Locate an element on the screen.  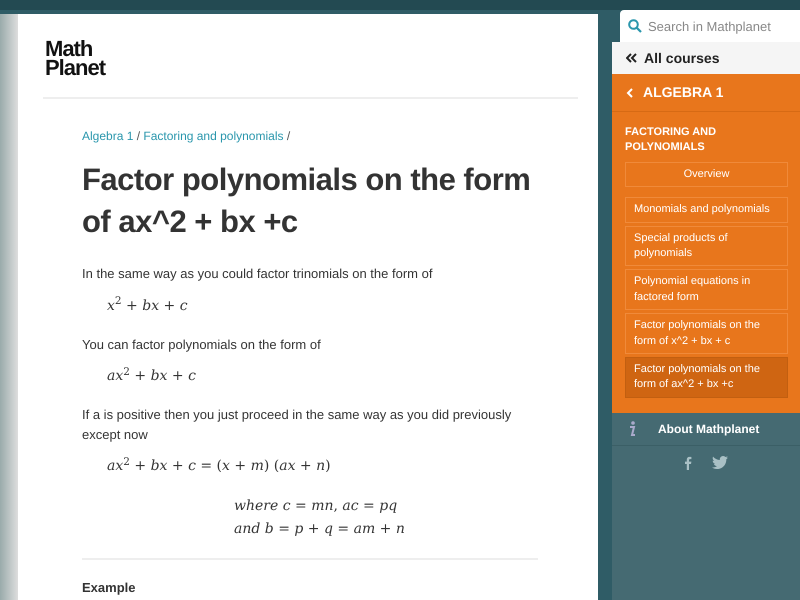
bird-icon is located at coordinates (720, 462).